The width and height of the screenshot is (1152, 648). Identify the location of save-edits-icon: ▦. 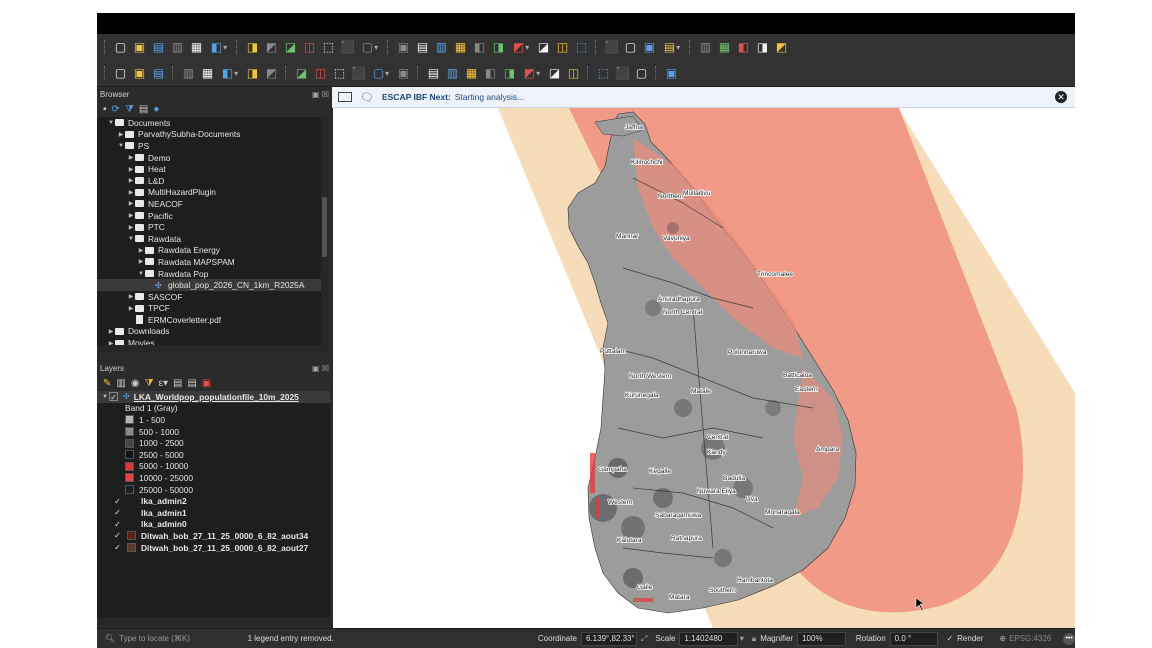
(207, 73).